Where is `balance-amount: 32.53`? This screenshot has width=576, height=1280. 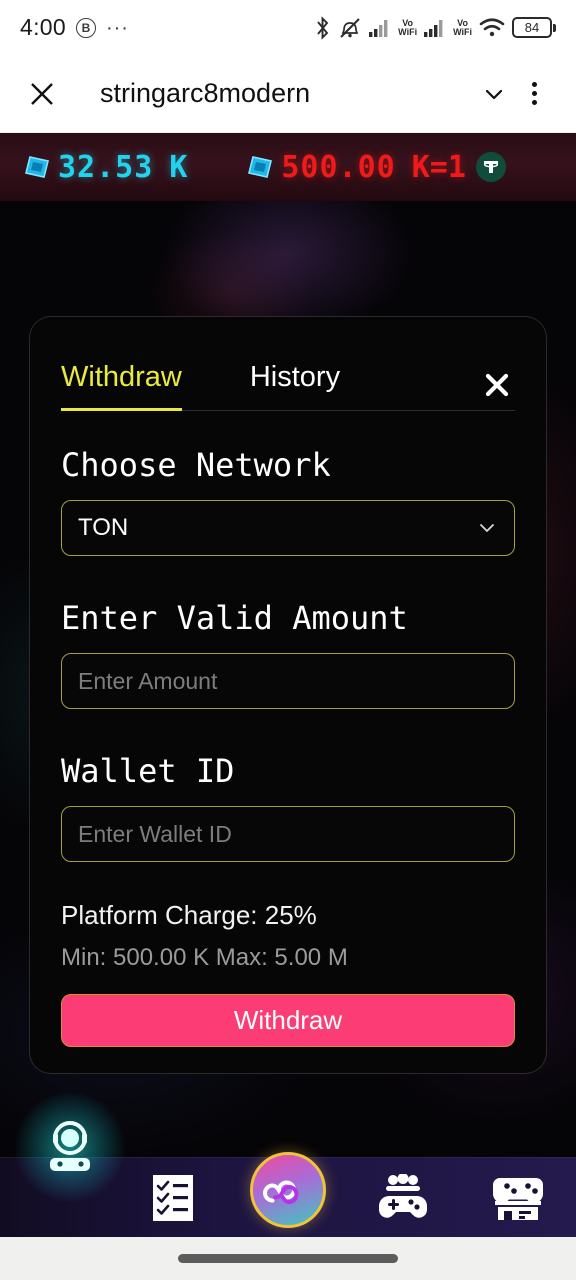 balance-amount: 32.53 is located at coordinates (106, 167).